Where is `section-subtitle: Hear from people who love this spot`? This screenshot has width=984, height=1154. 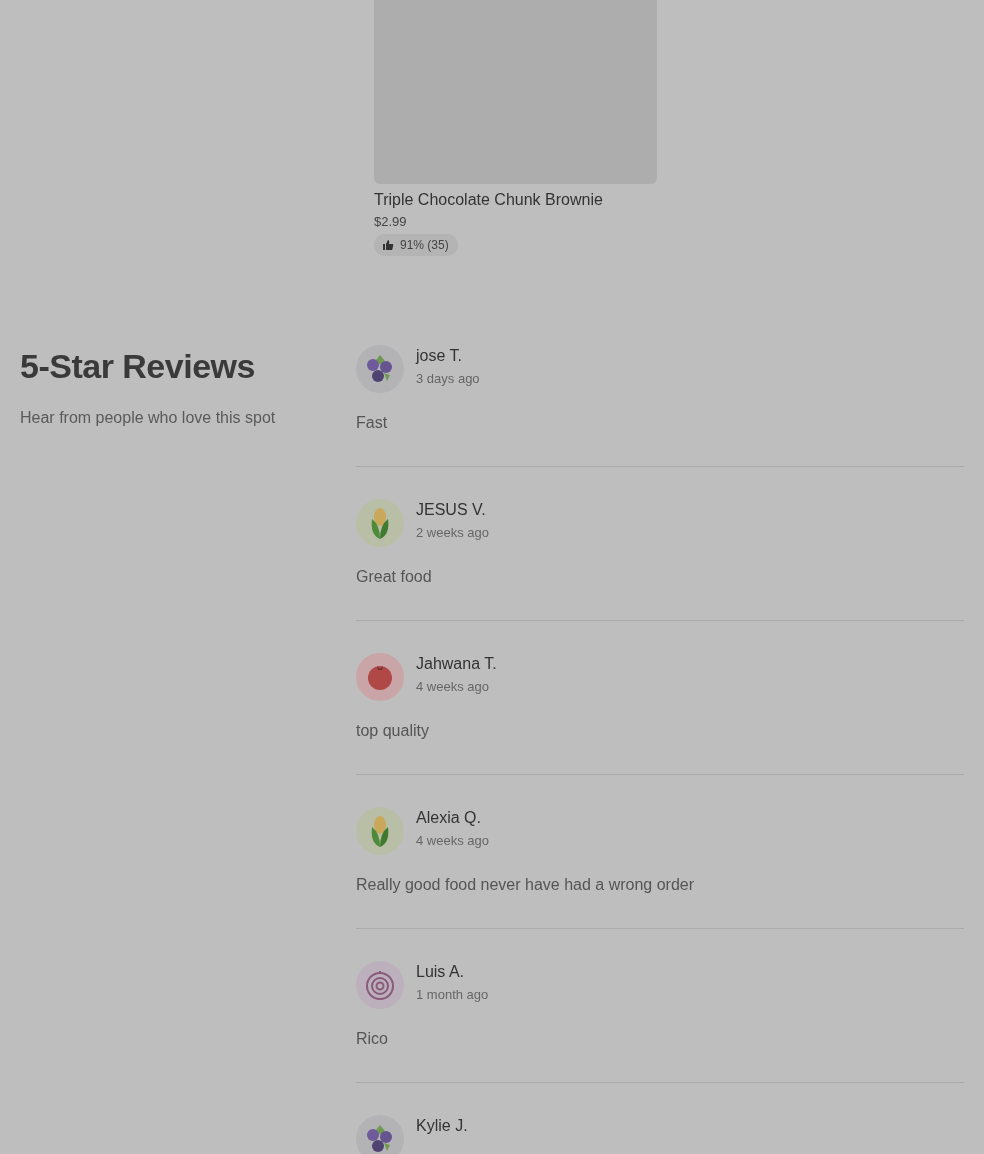
section-subtitle: Hear from people who love this spot is located at coordinates (148, 418).